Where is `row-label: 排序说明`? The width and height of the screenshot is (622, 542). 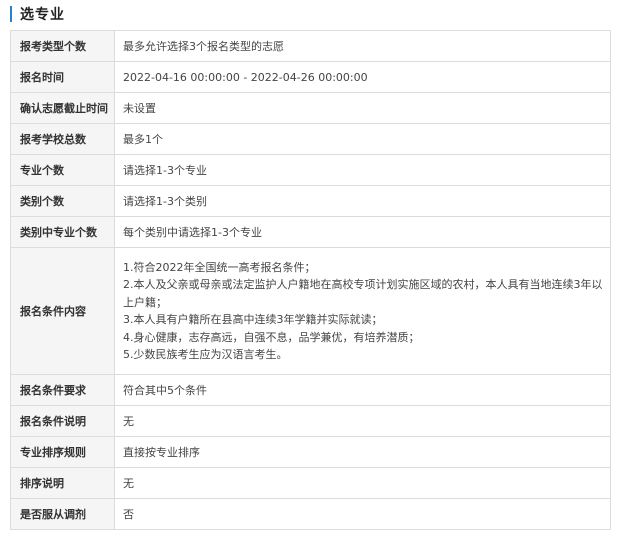 row-label: 排序说明 is located at coordinates (62, 483).